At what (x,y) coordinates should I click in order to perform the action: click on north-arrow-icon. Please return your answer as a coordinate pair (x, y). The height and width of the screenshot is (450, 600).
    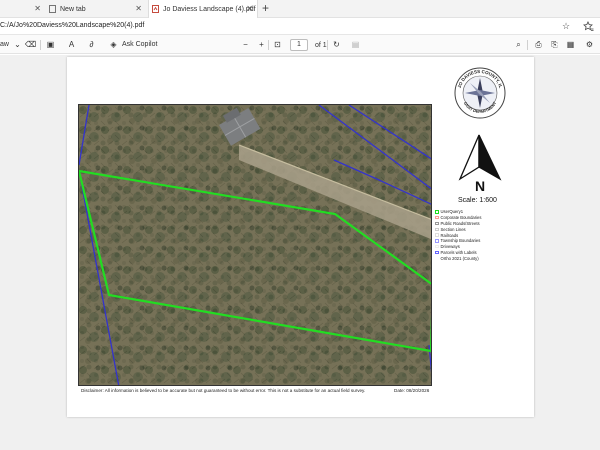
    Looking at the image, I should click on (480, 157).